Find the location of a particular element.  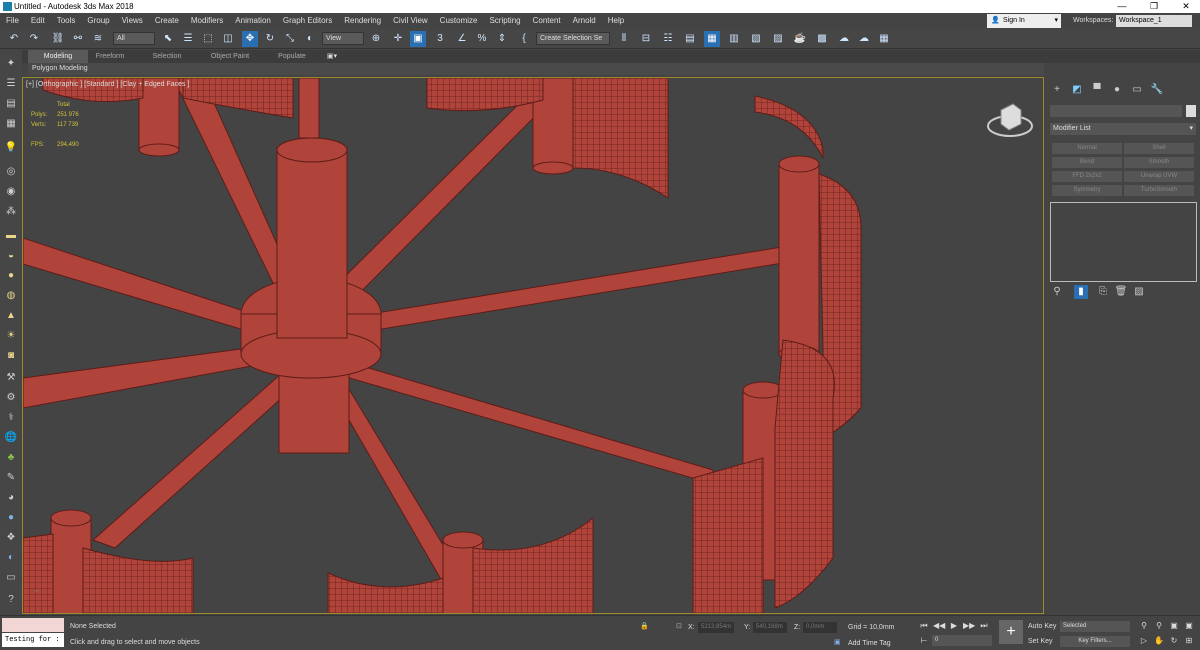

zoom-icon: ⚲ is located at coordinates (1144, 626).